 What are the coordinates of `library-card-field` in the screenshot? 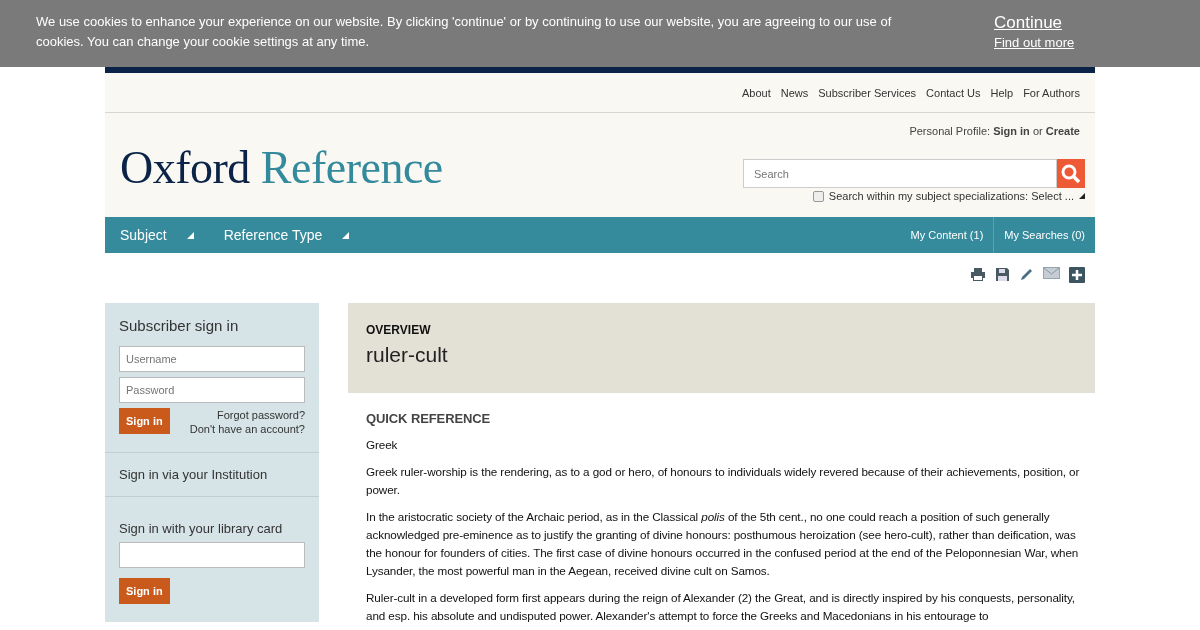 It's located at (212, 555).